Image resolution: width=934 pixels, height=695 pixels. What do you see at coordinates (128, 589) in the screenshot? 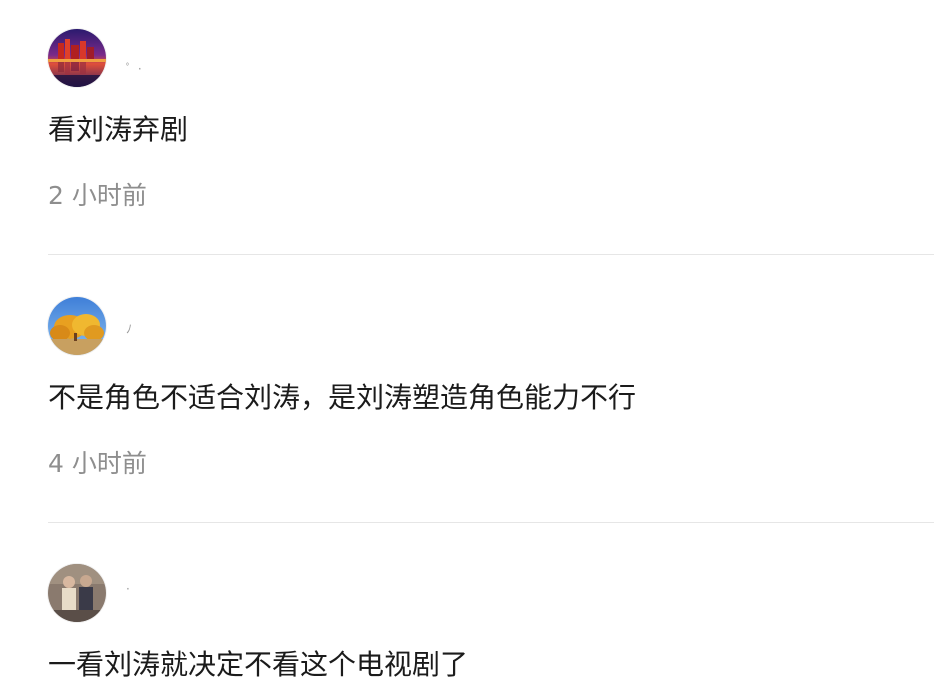
I see `username: ·` at bounding box center [128, 589].